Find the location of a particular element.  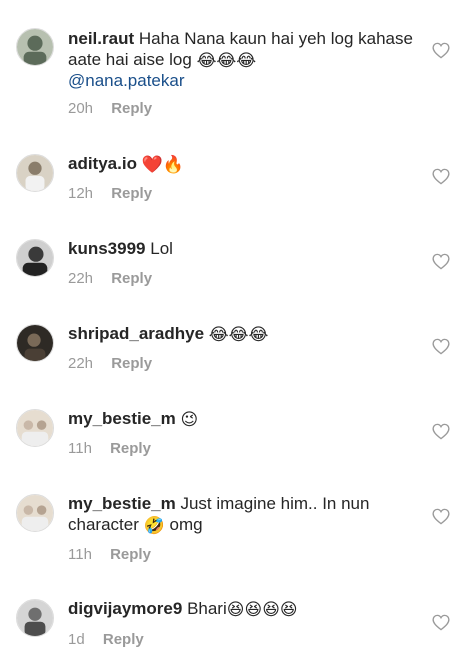

emoji-grinning-squint-icon: 😆😆😆😆 is located at coordinates (262, 609).